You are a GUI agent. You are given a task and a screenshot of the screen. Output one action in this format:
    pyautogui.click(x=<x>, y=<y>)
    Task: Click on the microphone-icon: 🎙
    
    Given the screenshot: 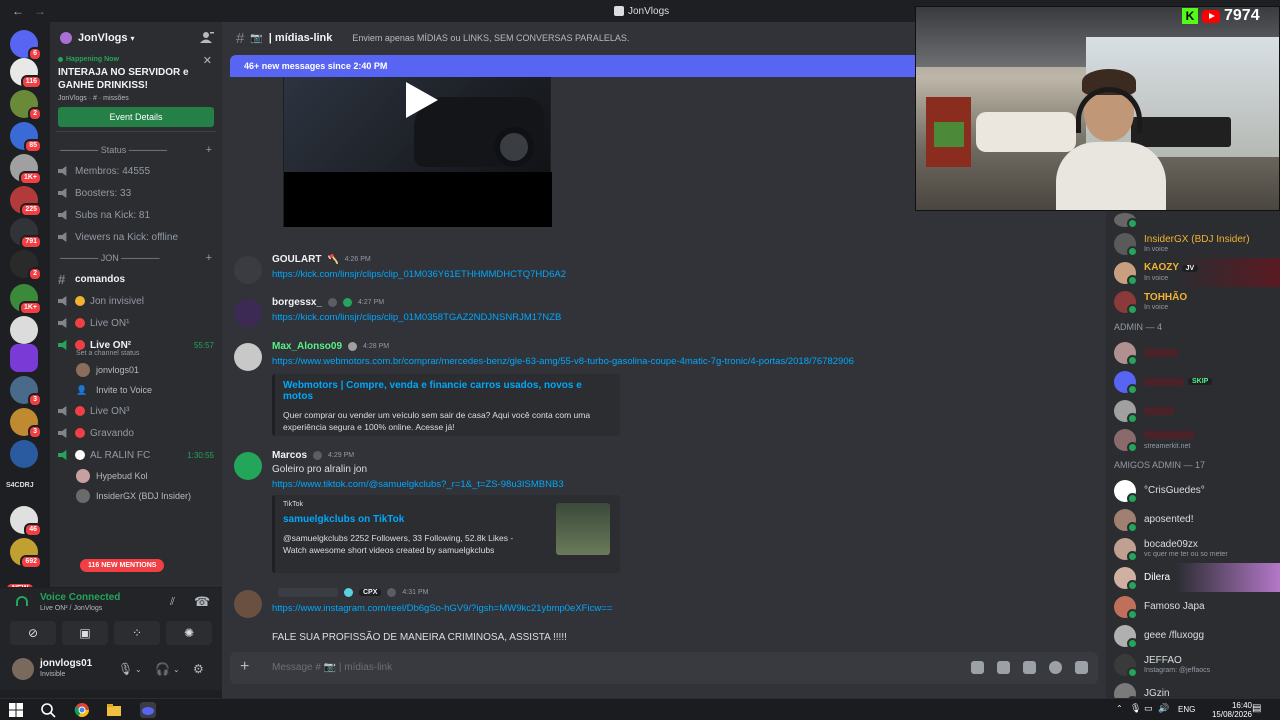 What is the action you would take?
    pyautogui.click(x=125, y=669)
    